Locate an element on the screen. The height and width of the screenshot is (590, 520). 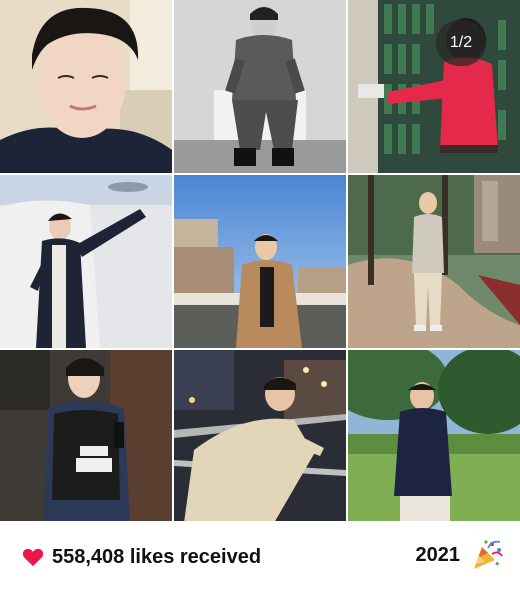
photo-navy-coat is located at coordinates (86, 261).